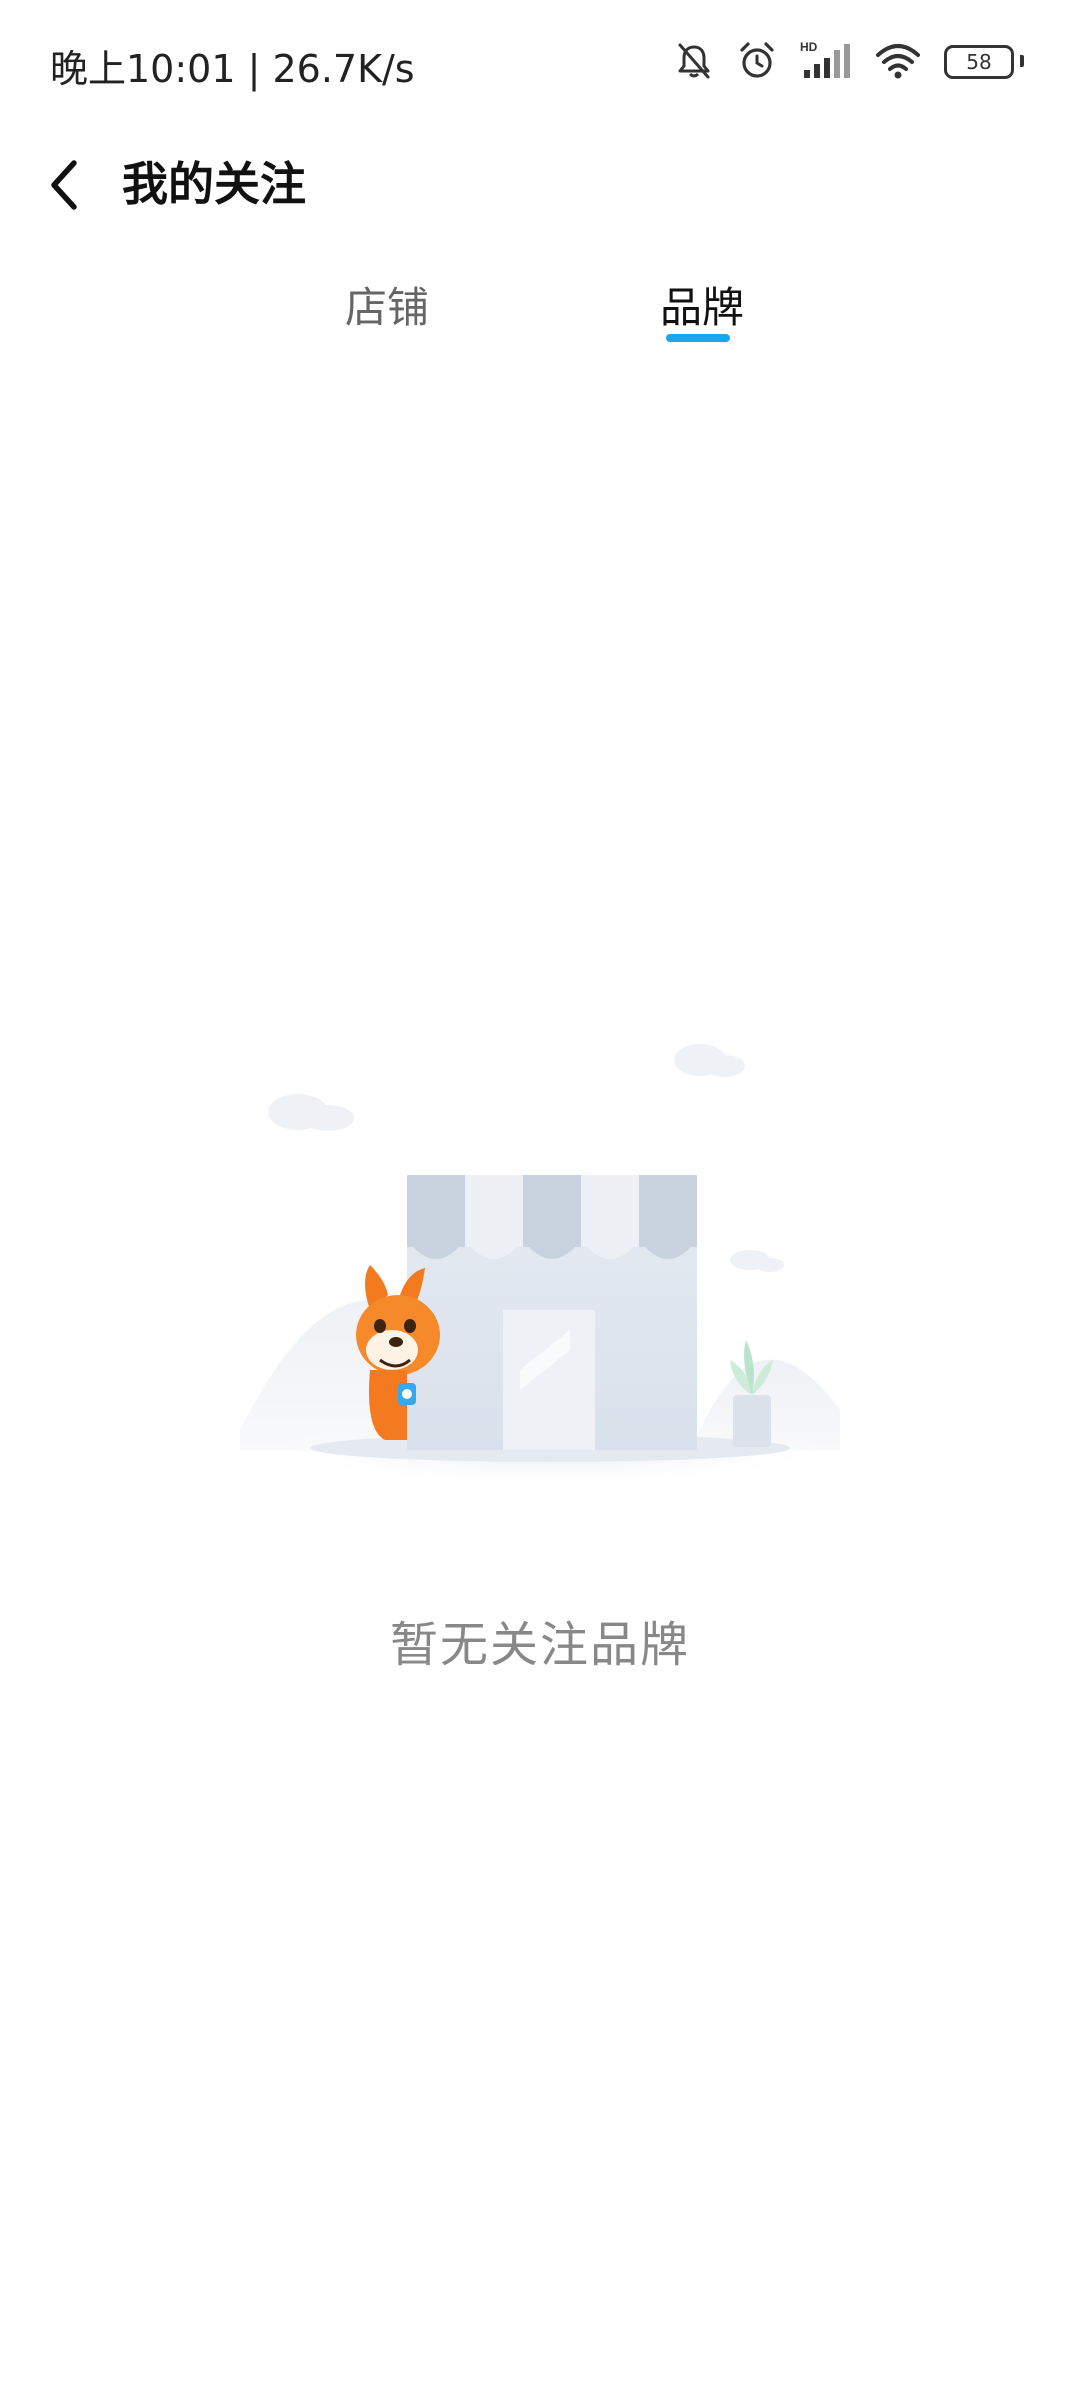  I want to click on page-title: 我的关注, so click(214, 184).